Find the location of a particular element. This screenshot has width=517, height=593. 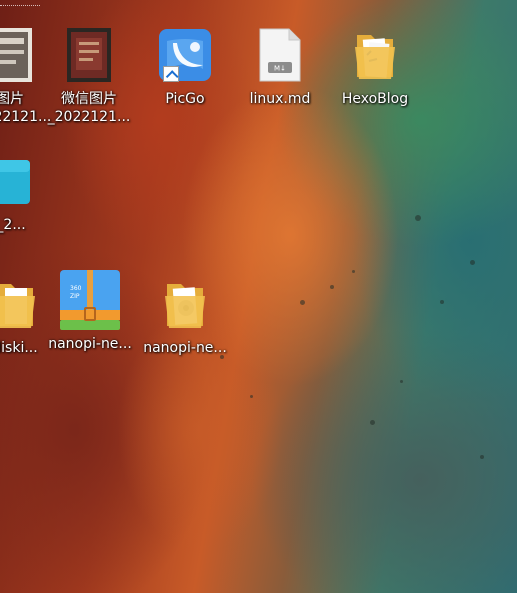

icon-label: linux.md is located at coordinates (280, 99).